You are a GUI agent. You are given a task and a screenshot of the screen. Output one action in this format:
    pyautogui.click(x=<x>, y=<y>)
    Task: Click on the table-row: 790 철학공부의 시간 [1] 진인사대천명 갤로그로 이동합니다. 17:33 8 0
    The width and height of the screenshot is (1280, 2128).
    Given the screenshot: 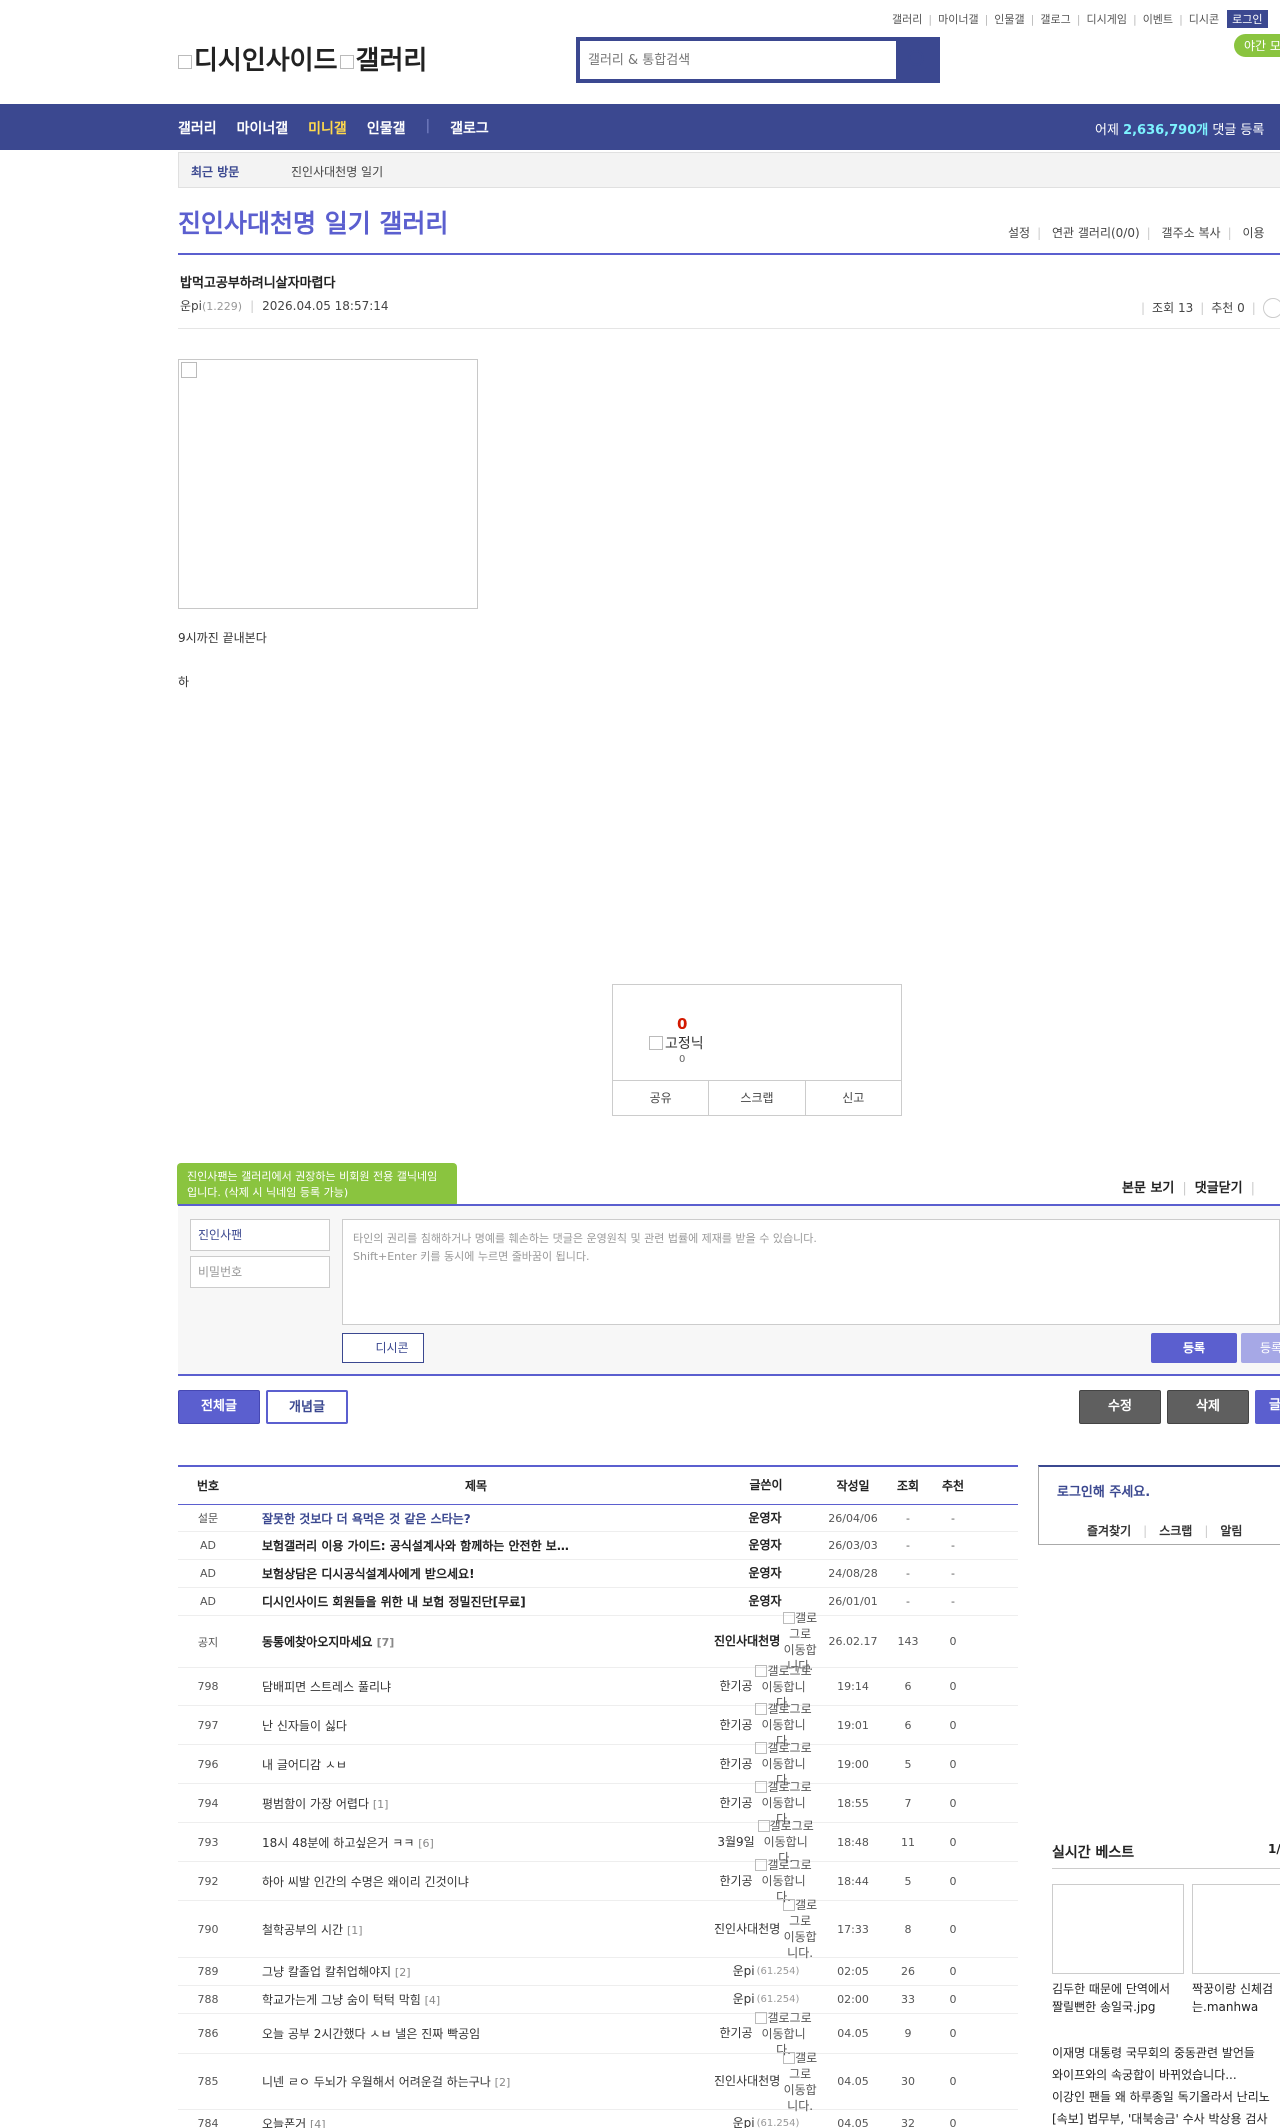 What is the action you would take?
    pyautogui.click(x=598, y=1929)
    